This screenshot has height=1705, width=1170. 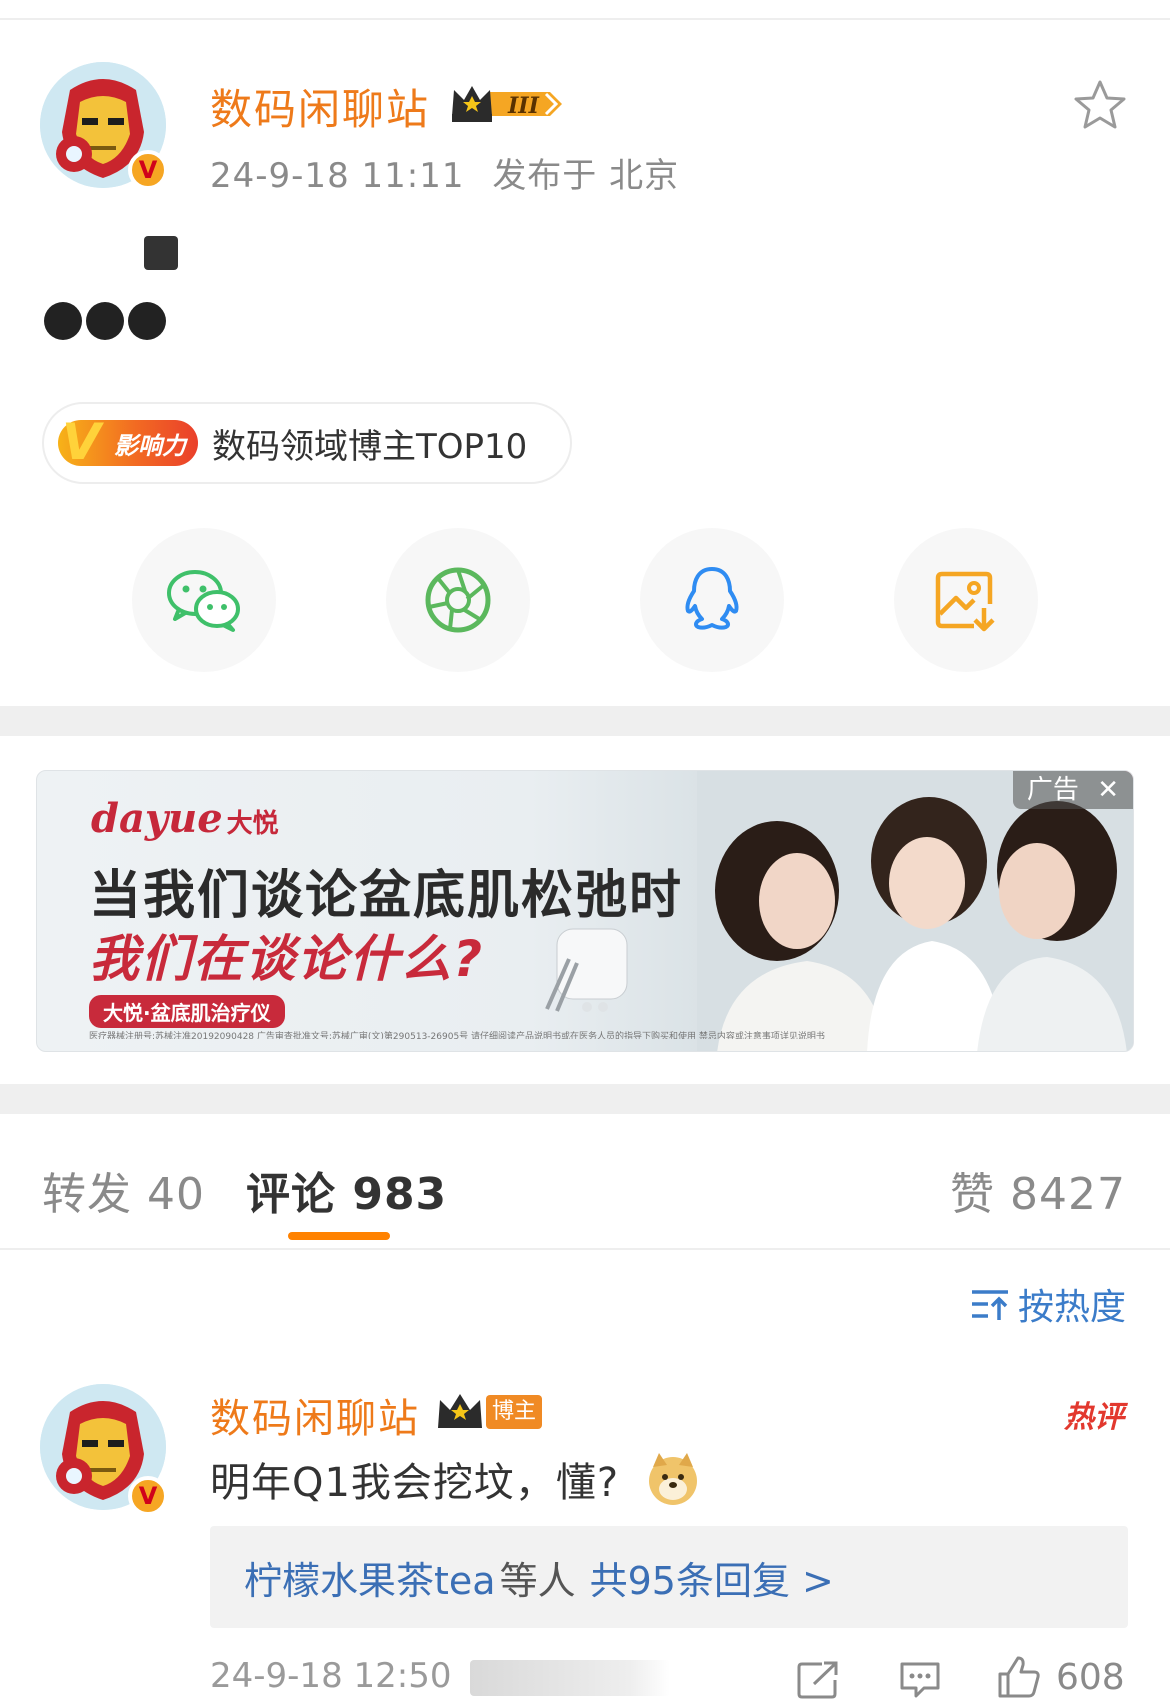 I want to click on like-label: 赞, so click(x=973, y=1194).